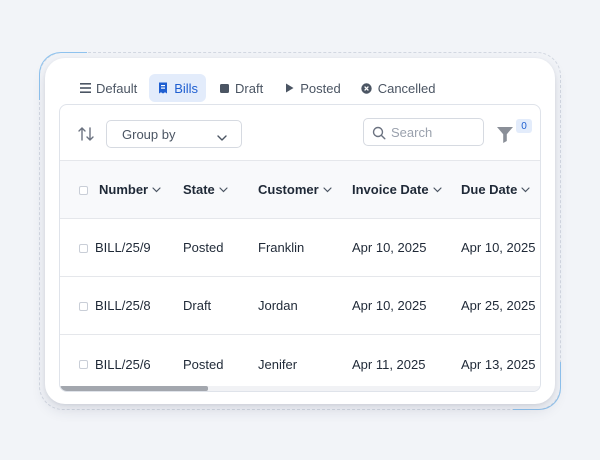 The image size is (600, 460). What do you see at coordinates (300, 388) in the screenshot?
I see `horizontal-scrollbar` at bounding box center [300, 388].